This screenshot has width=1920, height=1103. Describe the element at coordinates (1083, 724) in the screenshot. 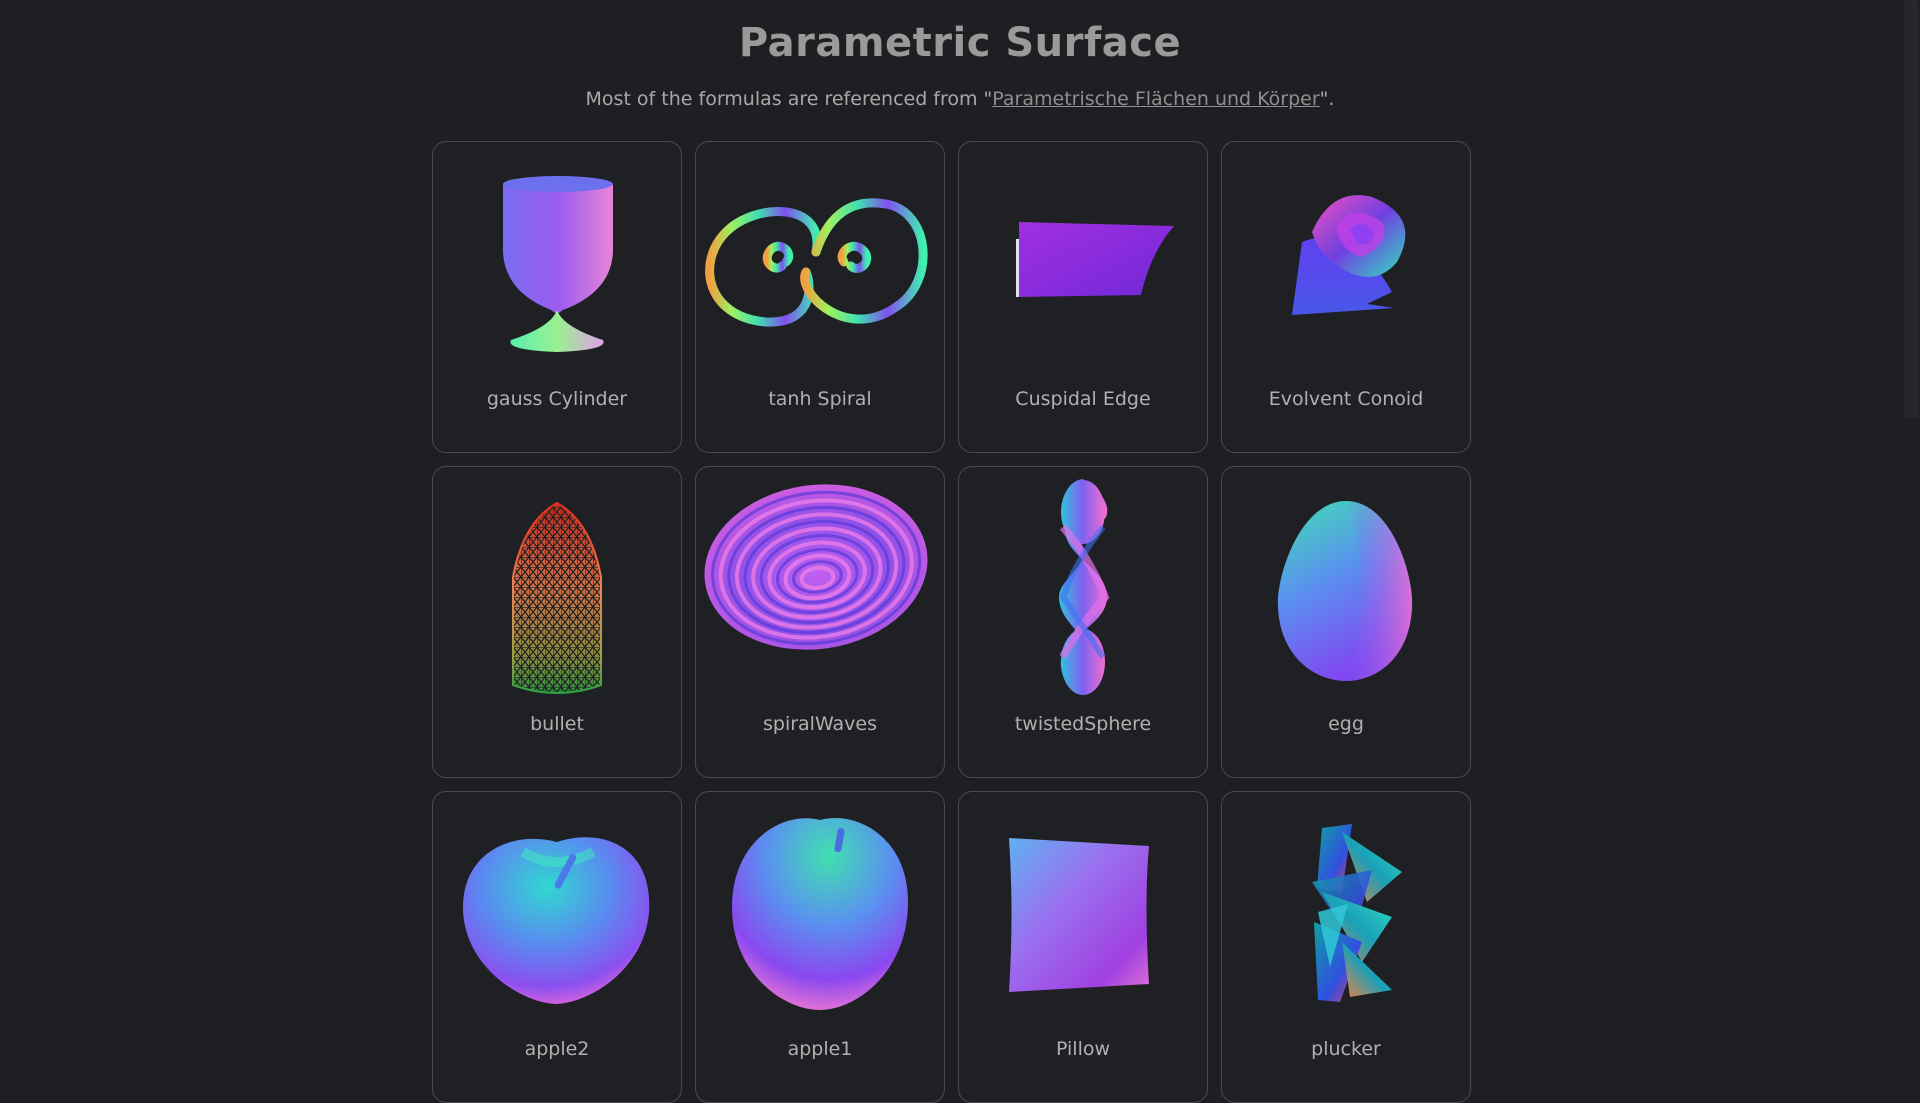

I see `surface-card-label: twistedSphere` at that location.